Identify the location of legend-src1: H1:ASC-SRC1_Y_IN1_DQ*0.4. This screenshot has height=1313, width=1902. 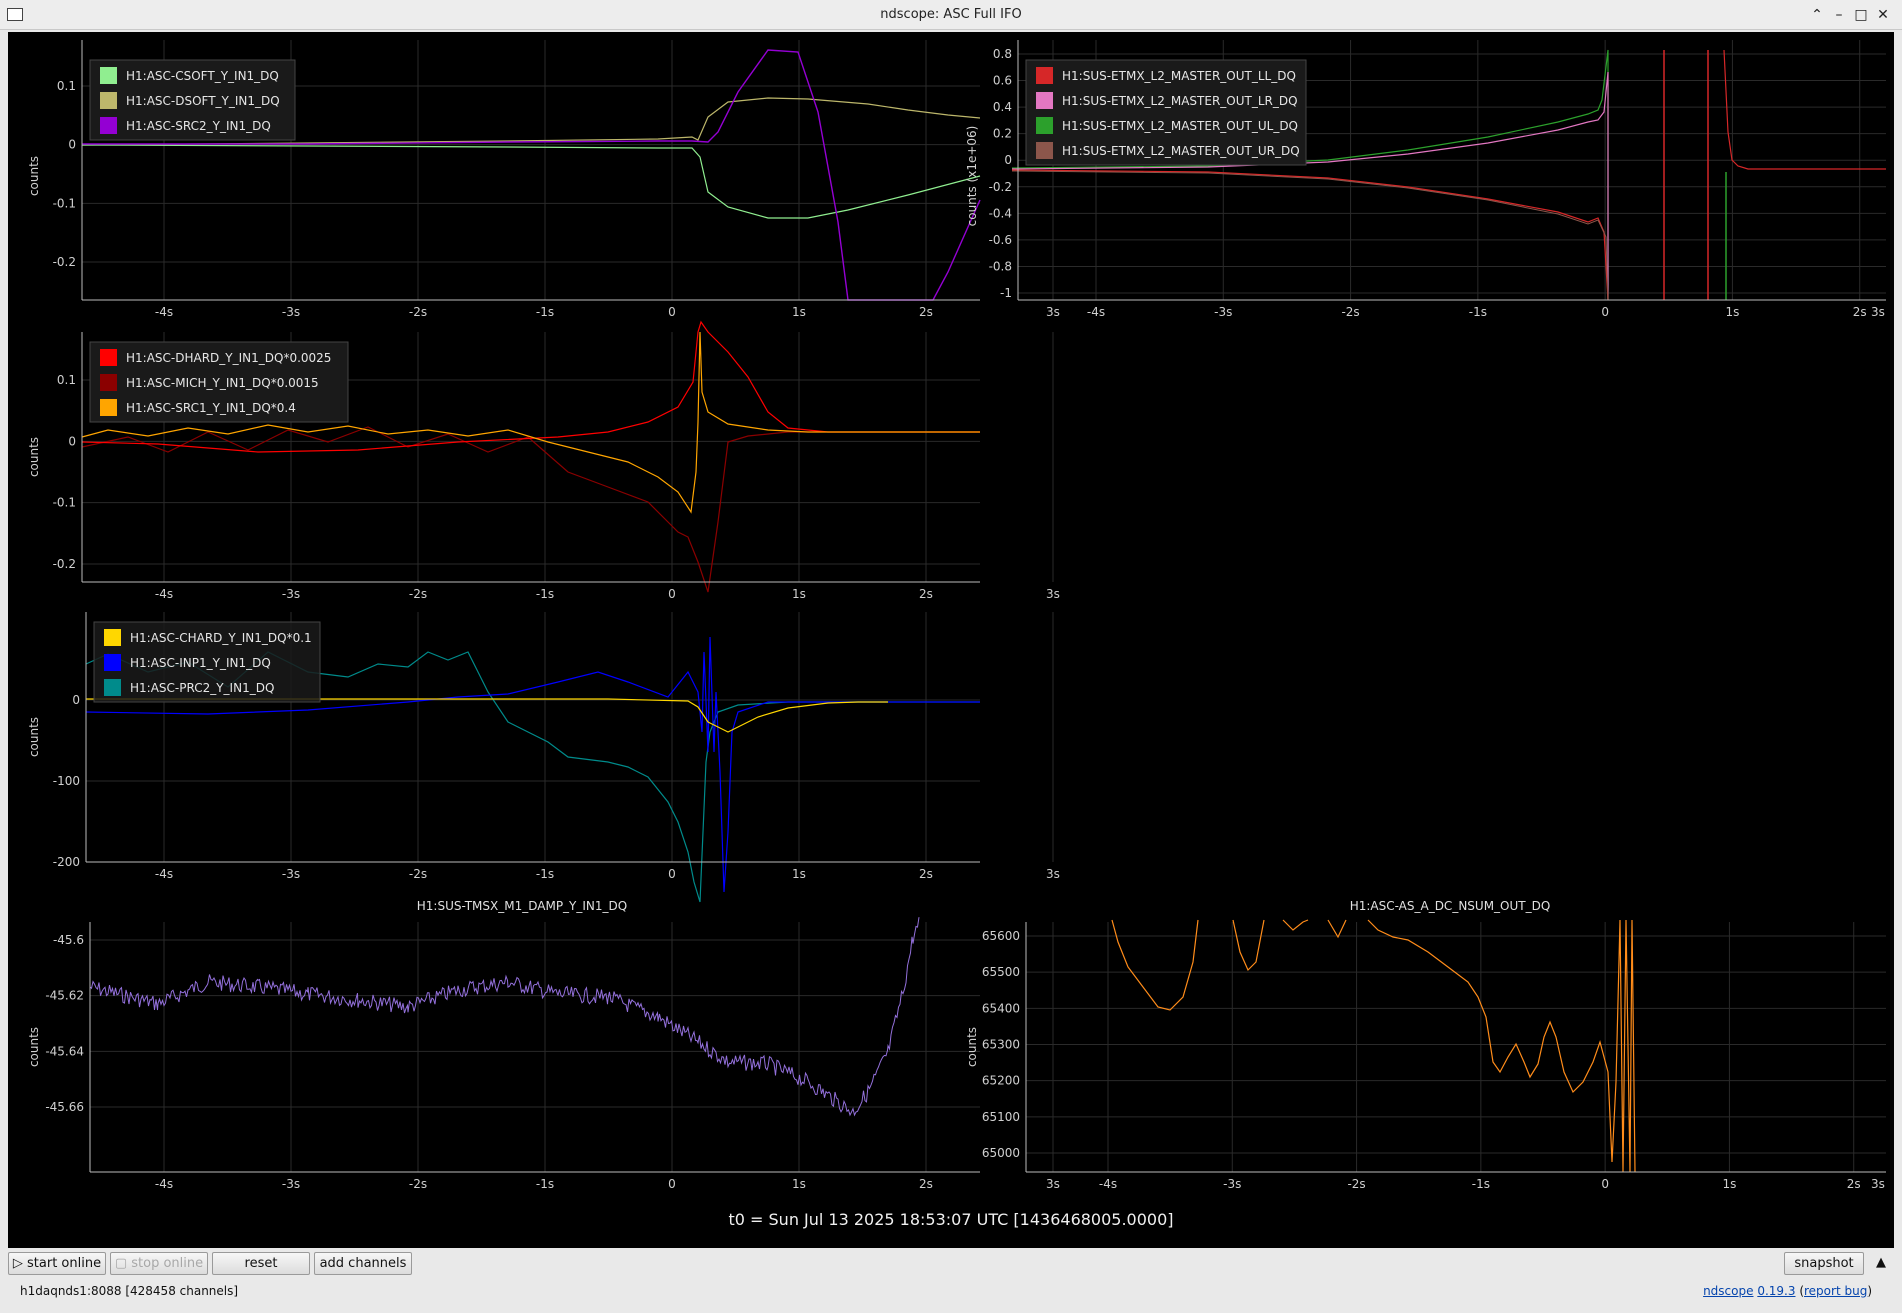
(211, 408).